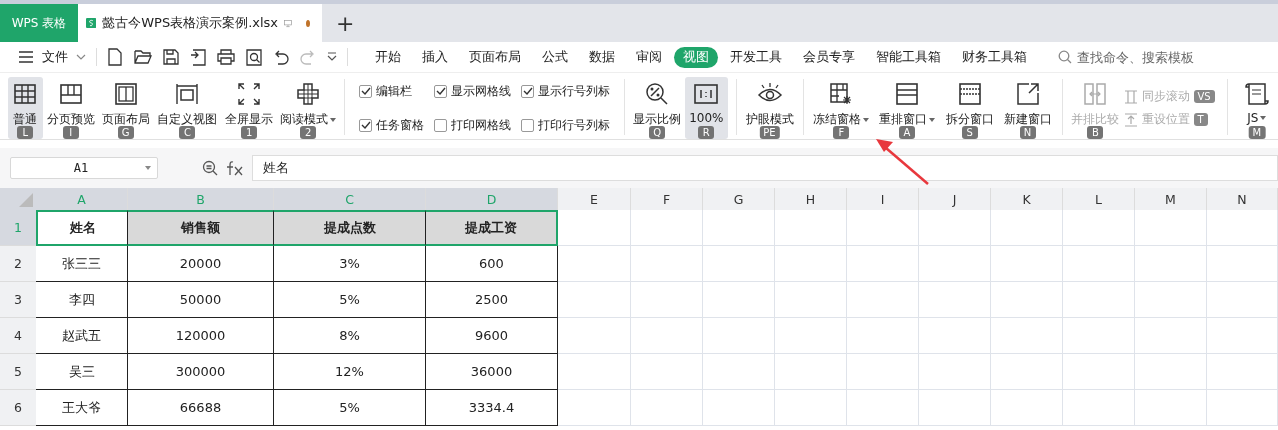  What do you see at coordinates (198, 57) in the screenshot?
I see `export-icon` at bounding box center [198, 57].